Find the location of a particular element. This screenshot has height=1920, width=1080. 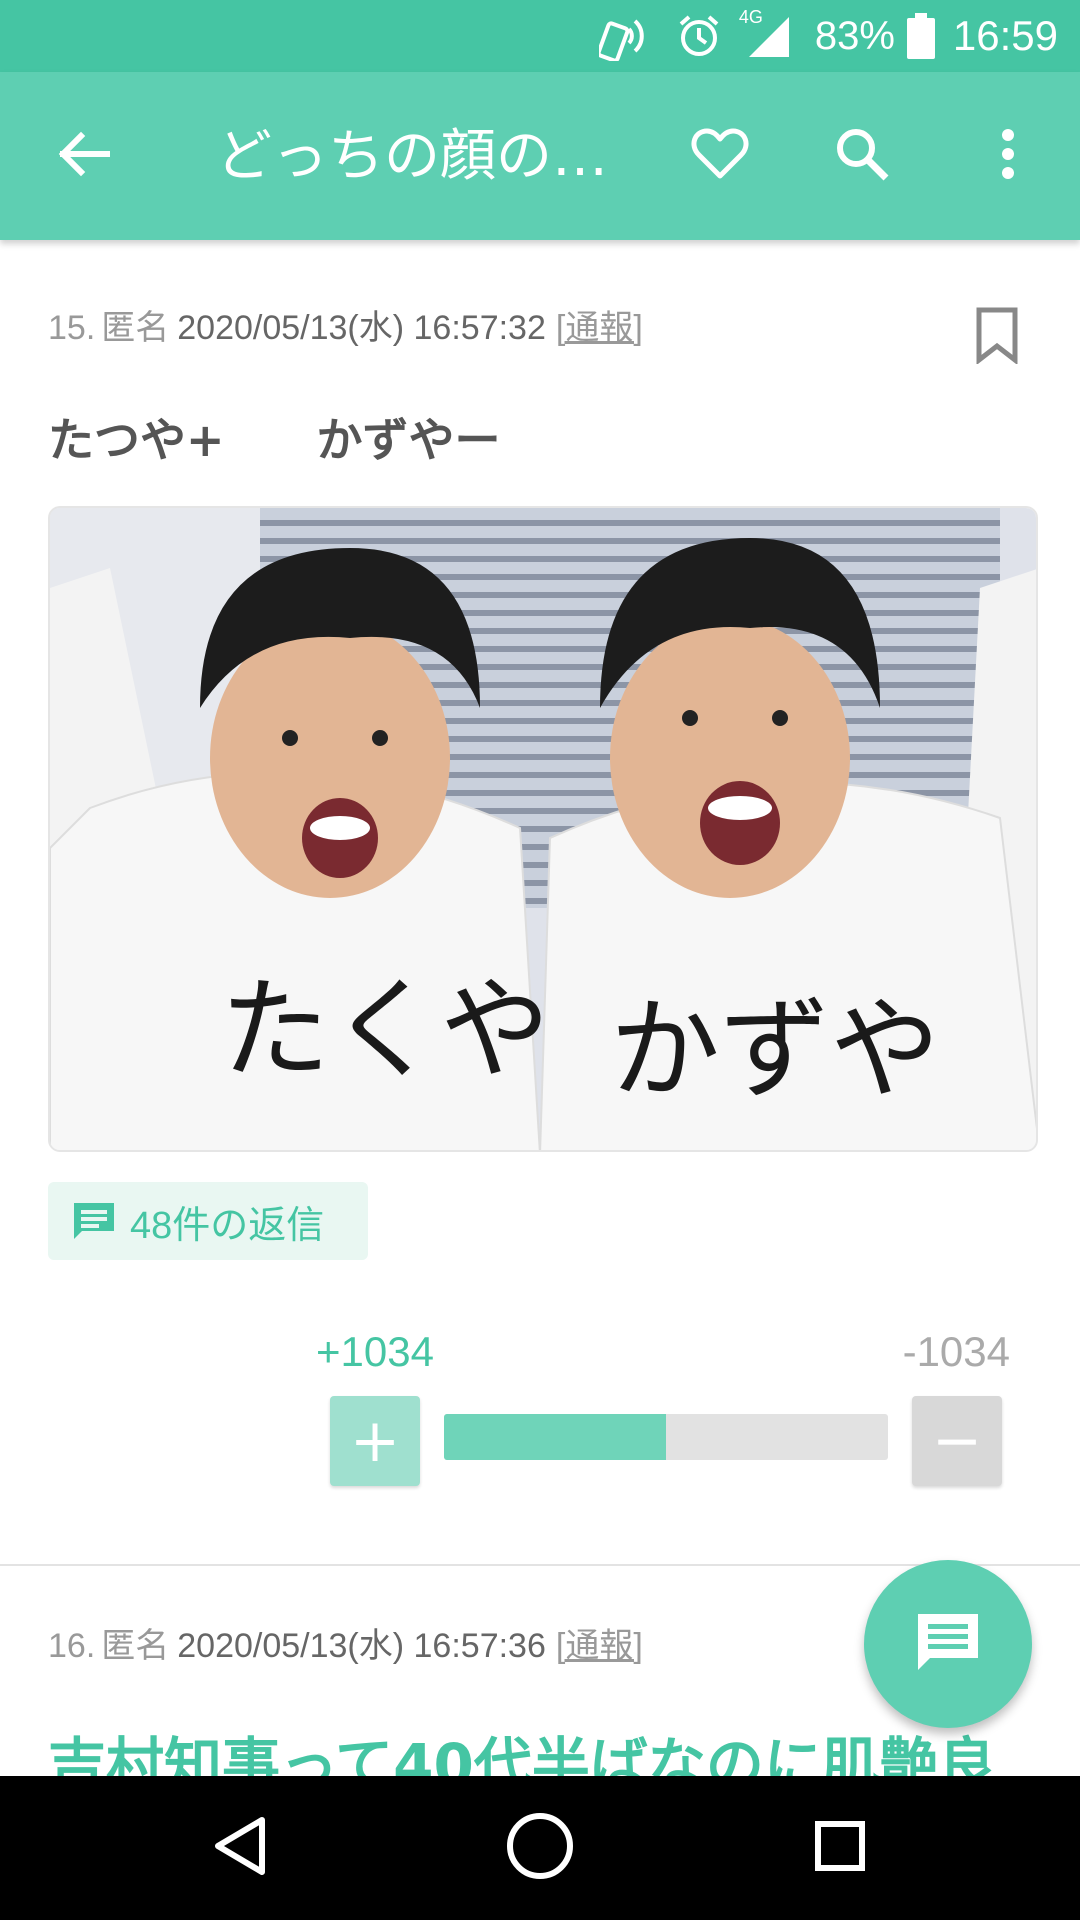

plus-vote-button: + is located at coordinates (375, 1441).